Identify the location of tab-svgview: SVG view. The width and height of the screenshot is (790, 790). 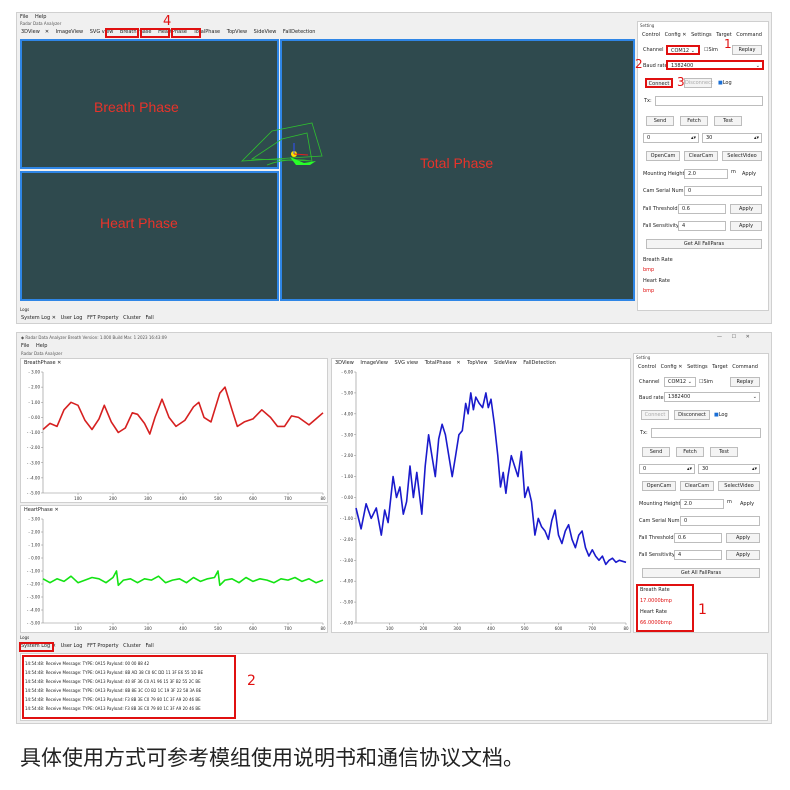
(407, 363).